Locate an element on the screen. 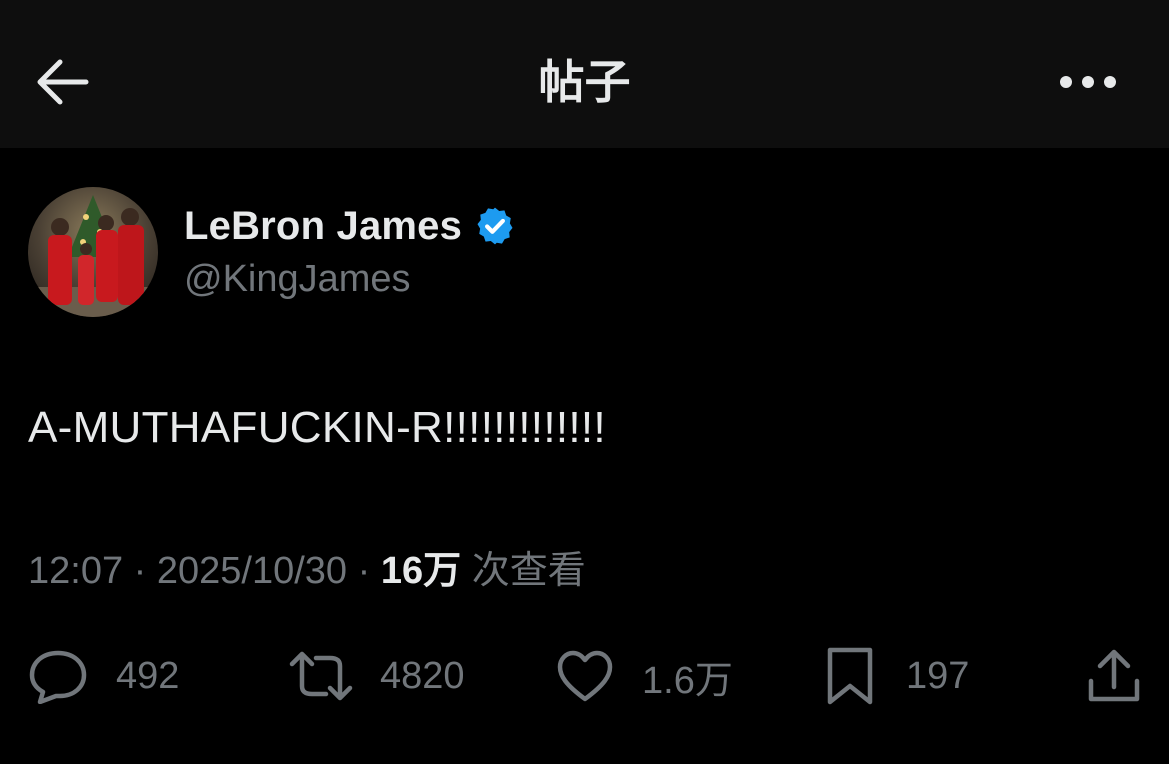  like-count: 1.6万 is located at coordinates (687, 680).